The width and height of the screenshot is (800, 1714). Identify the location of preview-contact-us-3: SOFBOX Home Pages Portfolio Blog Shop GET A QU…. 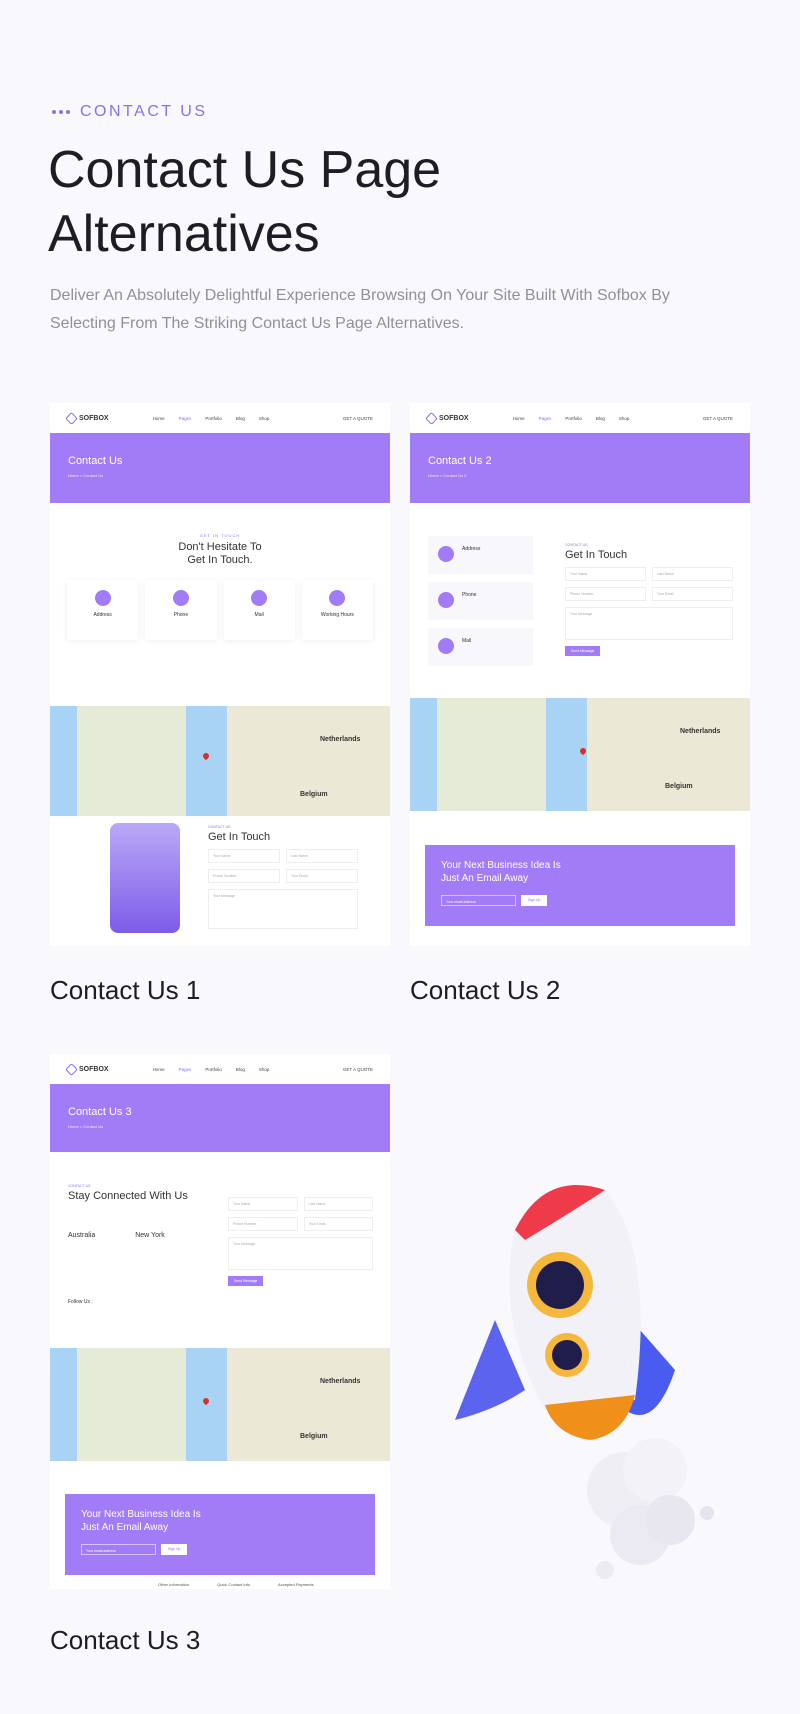
(220, 1321).